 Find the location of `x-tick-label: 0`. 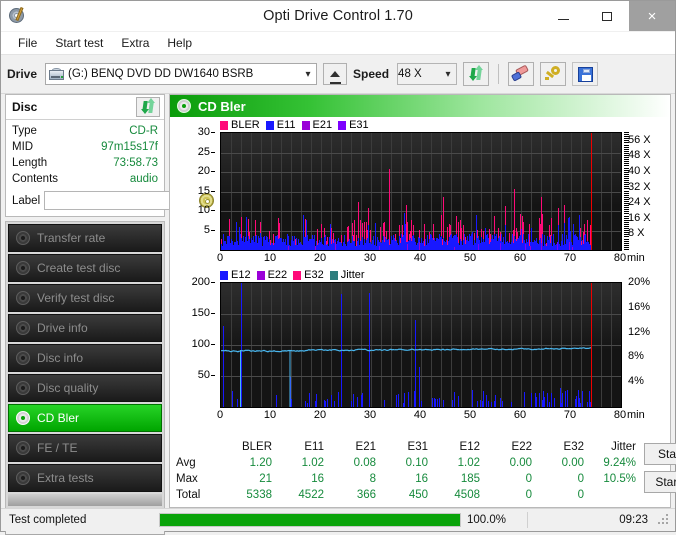

x-tick-label: 0 is located at coordinates (220, 415).